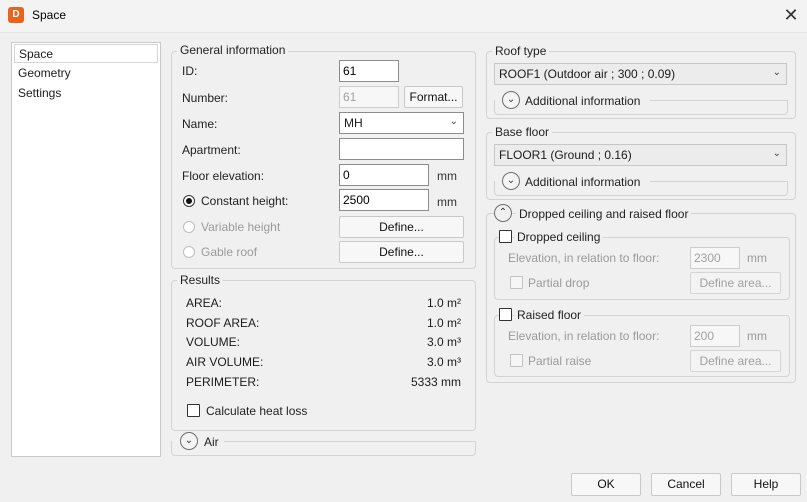 The height and width of the screenshot is (502, 807). I want to click on roof-type-legend: Roof type, so click(521, 51).